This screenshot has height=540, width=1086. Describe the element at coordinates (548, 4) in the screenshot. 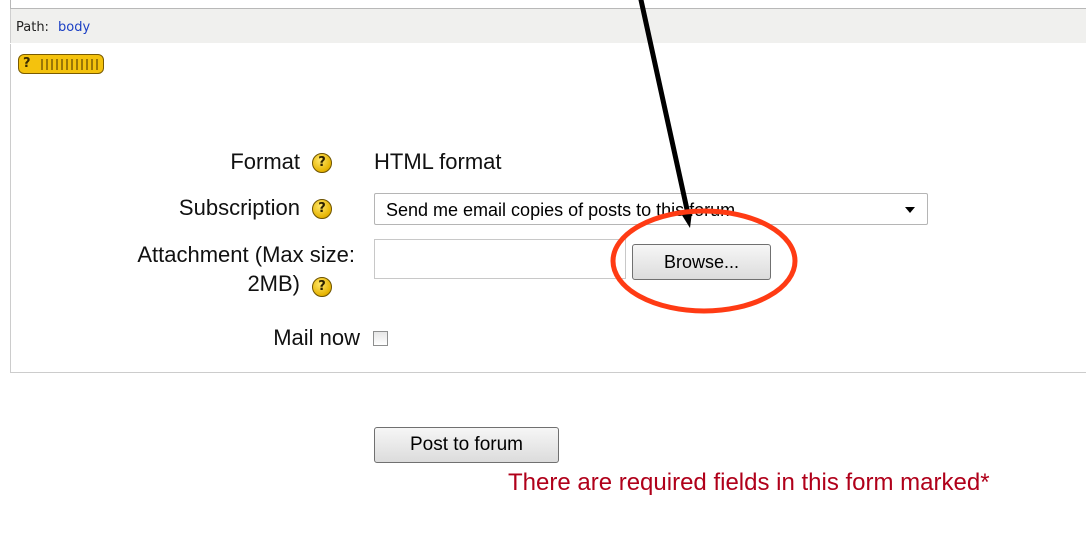

I see `editor-bottom-edge` at that location.